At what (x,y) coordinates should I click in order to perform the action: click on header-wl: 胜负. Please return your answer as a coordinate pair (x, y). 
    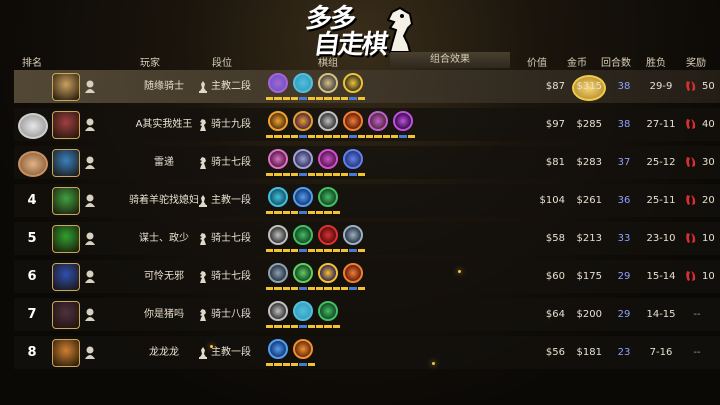
    Looking at the image, I should click on (656, 63).